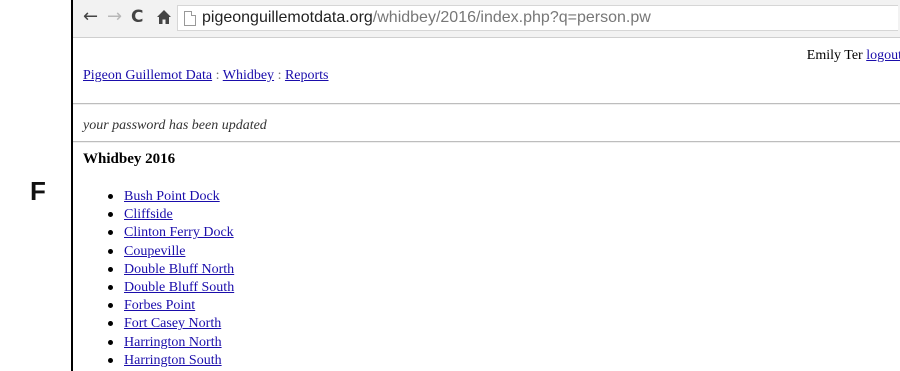 This screenshot has width=900, height=371. I want to click on site-link-forbes-point: Forbes Point, so click(159, 305).